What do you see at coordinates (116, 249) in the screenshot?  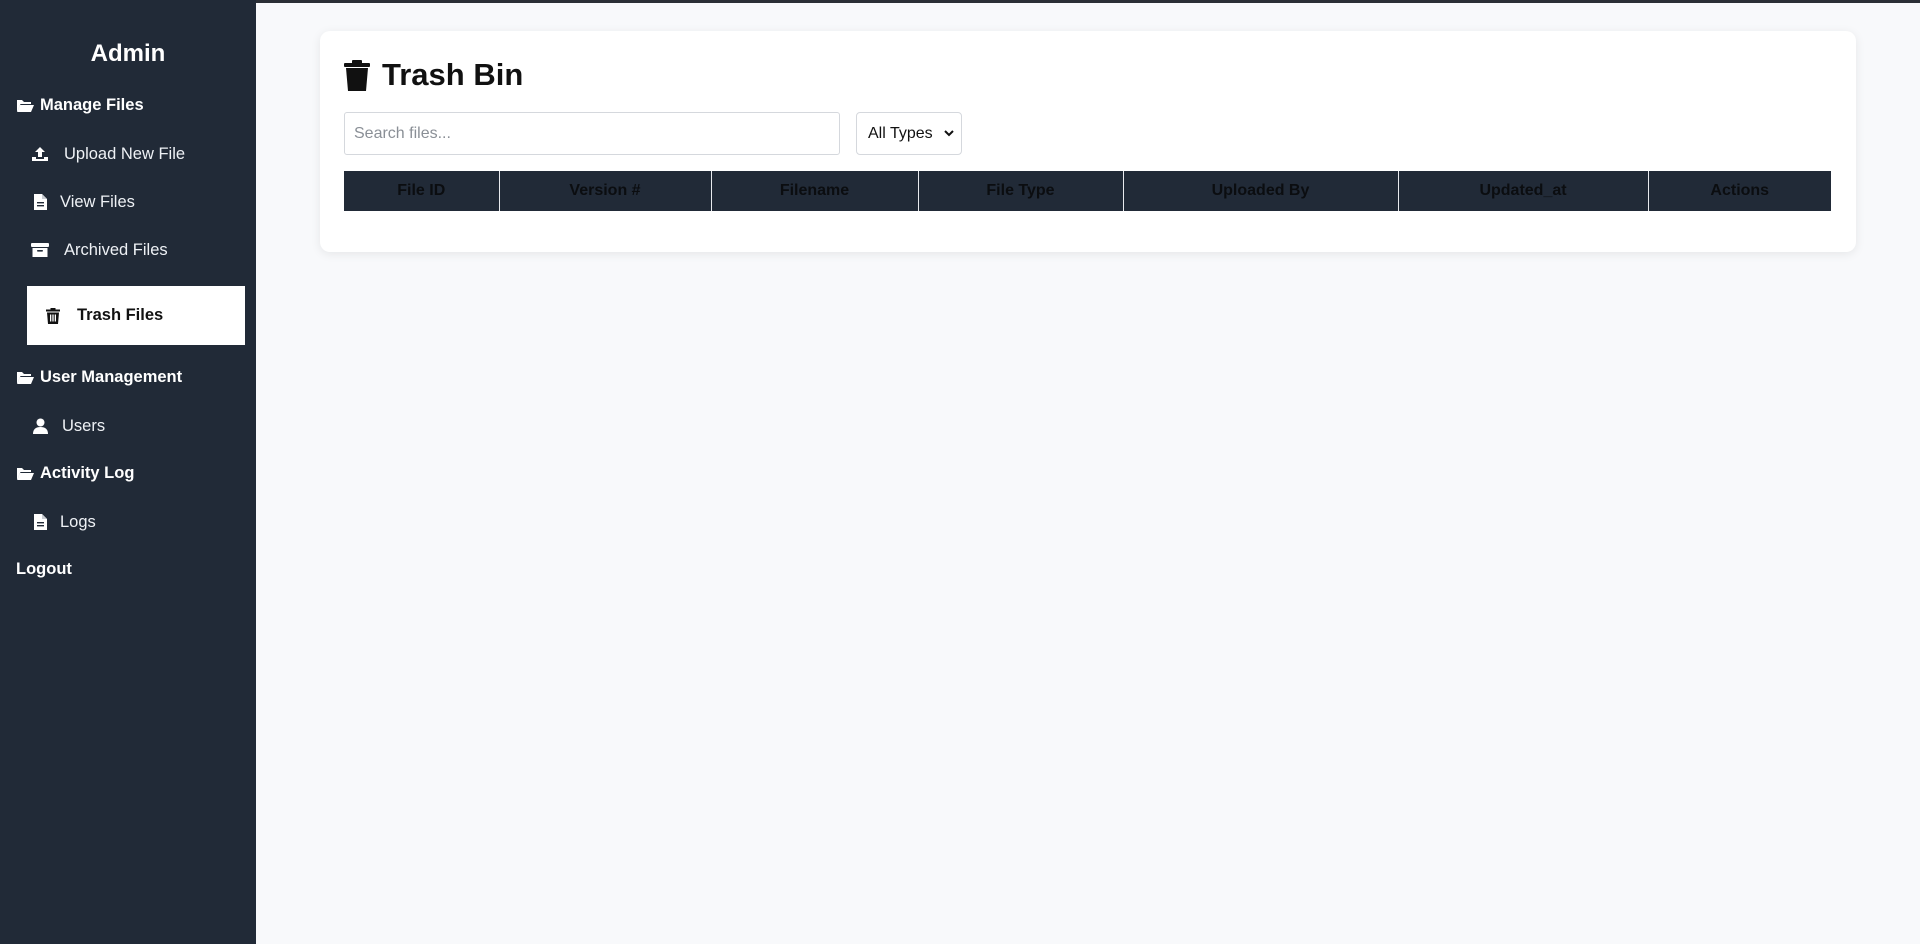 I see `sidebar-item-label: Archived Files` at bounding box center [116, 249].